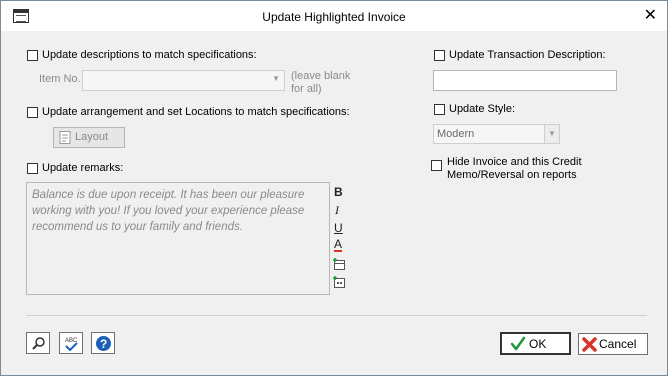 Image resolution: width=668 pixels, height=376 pixels. I want to click on help-icon: ?, so click(103, 343).